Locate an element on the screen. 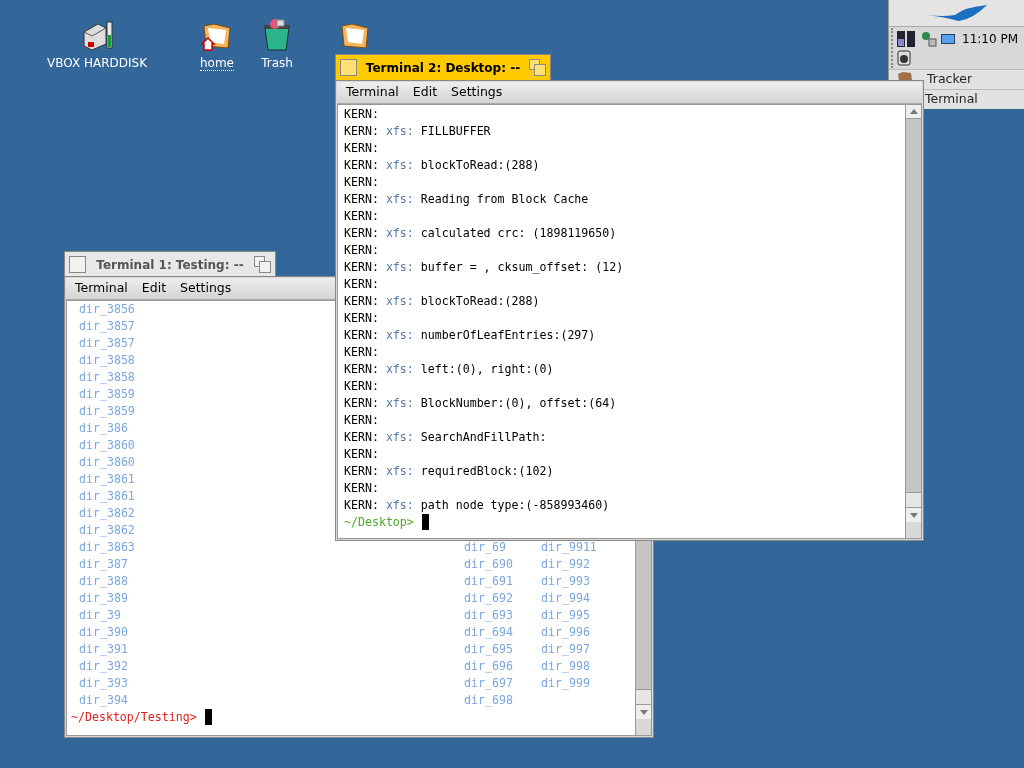 The image size is (1024, 768). directory-name: dir_3860 is located at coordinates (107, 445).